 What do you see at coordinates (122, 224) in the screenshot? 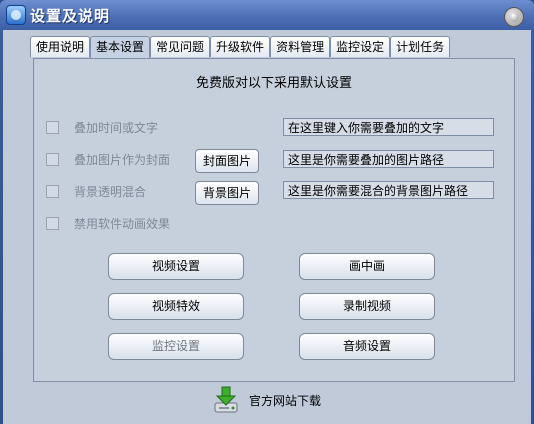
I see `disable-animation-label: 禁用软件动画效果` at bounding box center [122, 224].